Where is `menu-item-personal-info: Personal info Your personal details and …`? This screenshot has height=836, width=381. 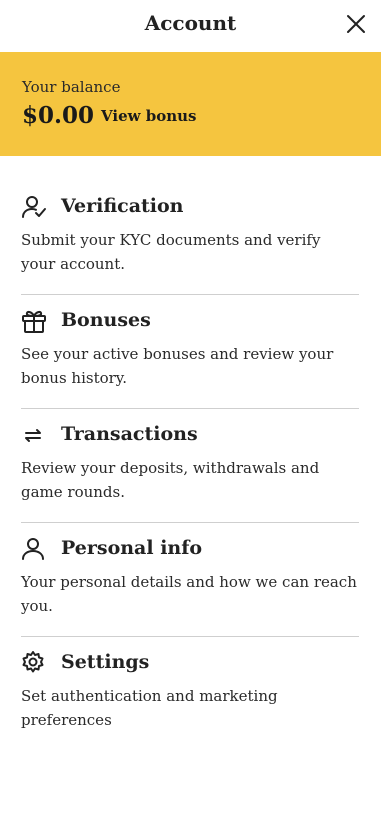
menu-item-personal-info: Personal info Your personal details and … is located at coordinates (190, 581).